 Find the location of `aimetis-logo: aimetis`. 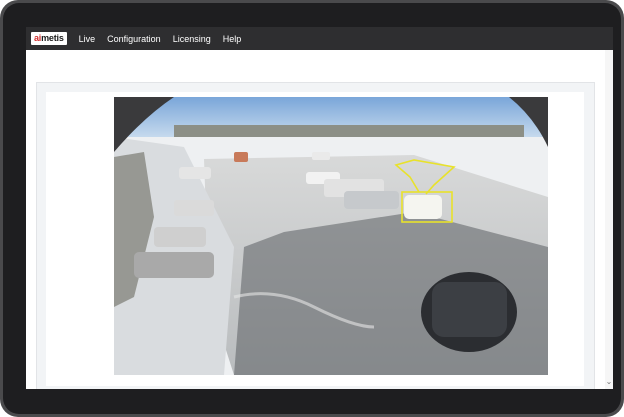

aimetis-logo: aimetis is located at coordinates (49, 38).